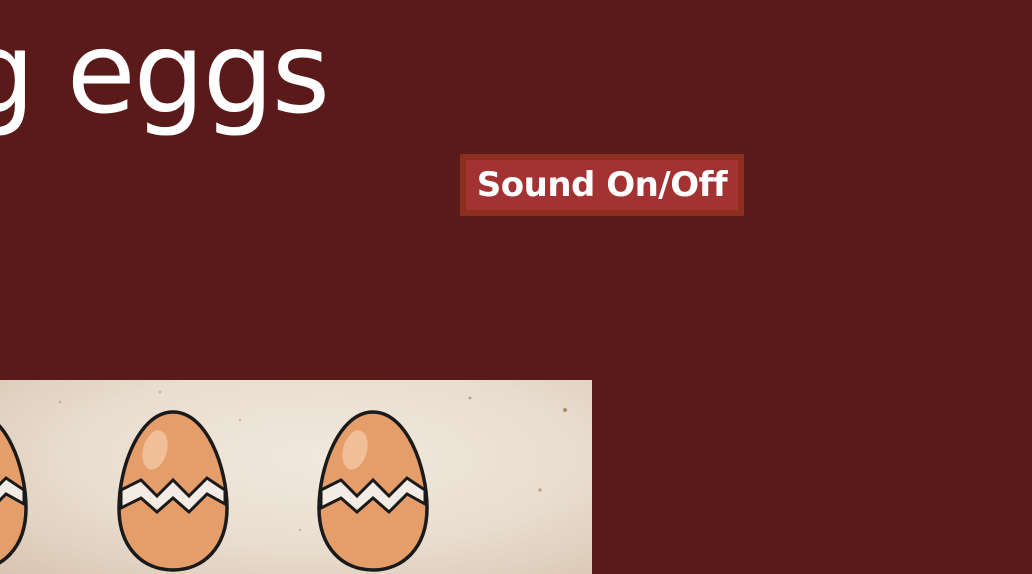 The width and height of the screenshot is (1032, 574). I want to click on board-texture, so click(312, 461).